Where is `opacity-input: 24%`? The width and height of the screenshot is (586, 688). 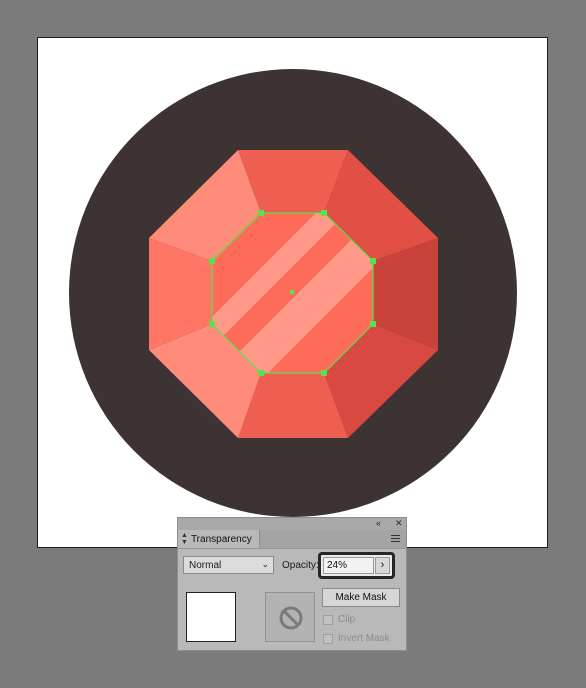
opacity-input: 24% is located at coordinates (348, 565).